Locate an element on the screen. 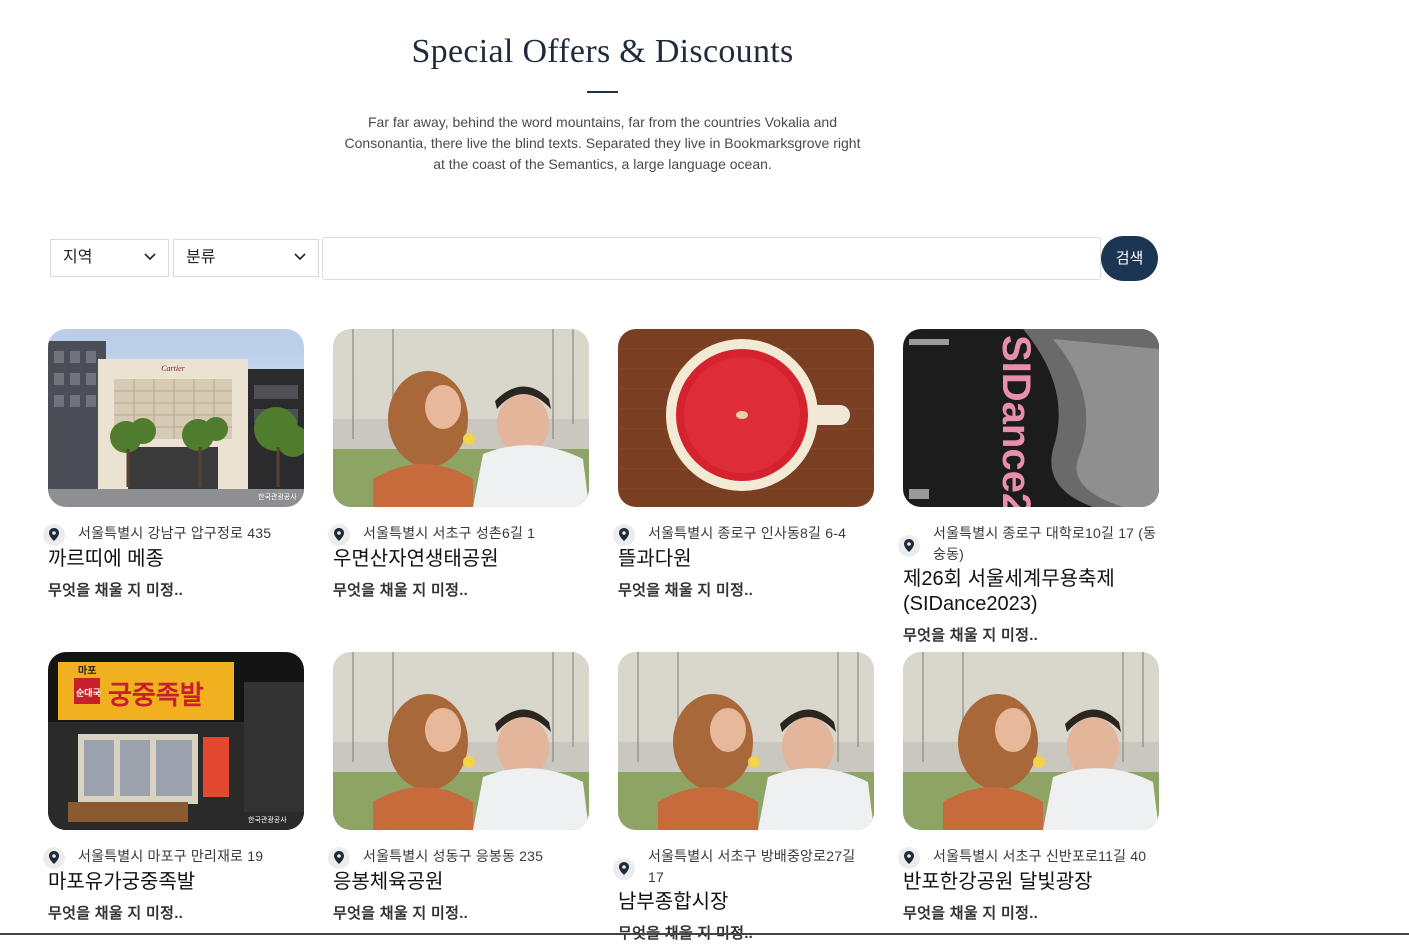 The width and height of the screenshot is (1409, 944). place-name: 우면산자연생태공원 is located at coordinates (461, 559).